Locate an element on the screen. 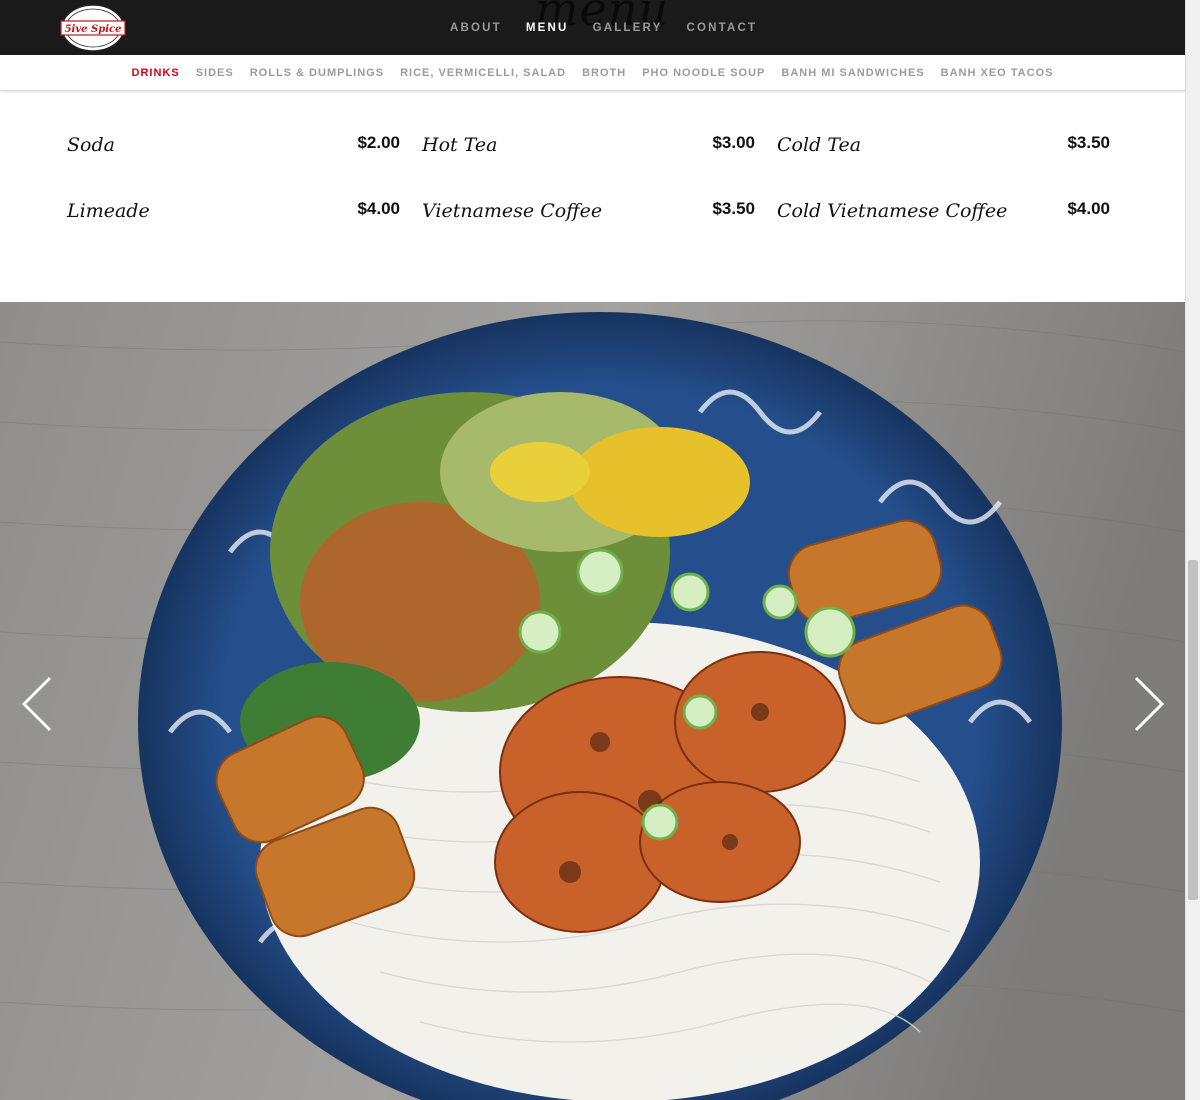  page-scrollbar is located at coordinates (1192, 550).